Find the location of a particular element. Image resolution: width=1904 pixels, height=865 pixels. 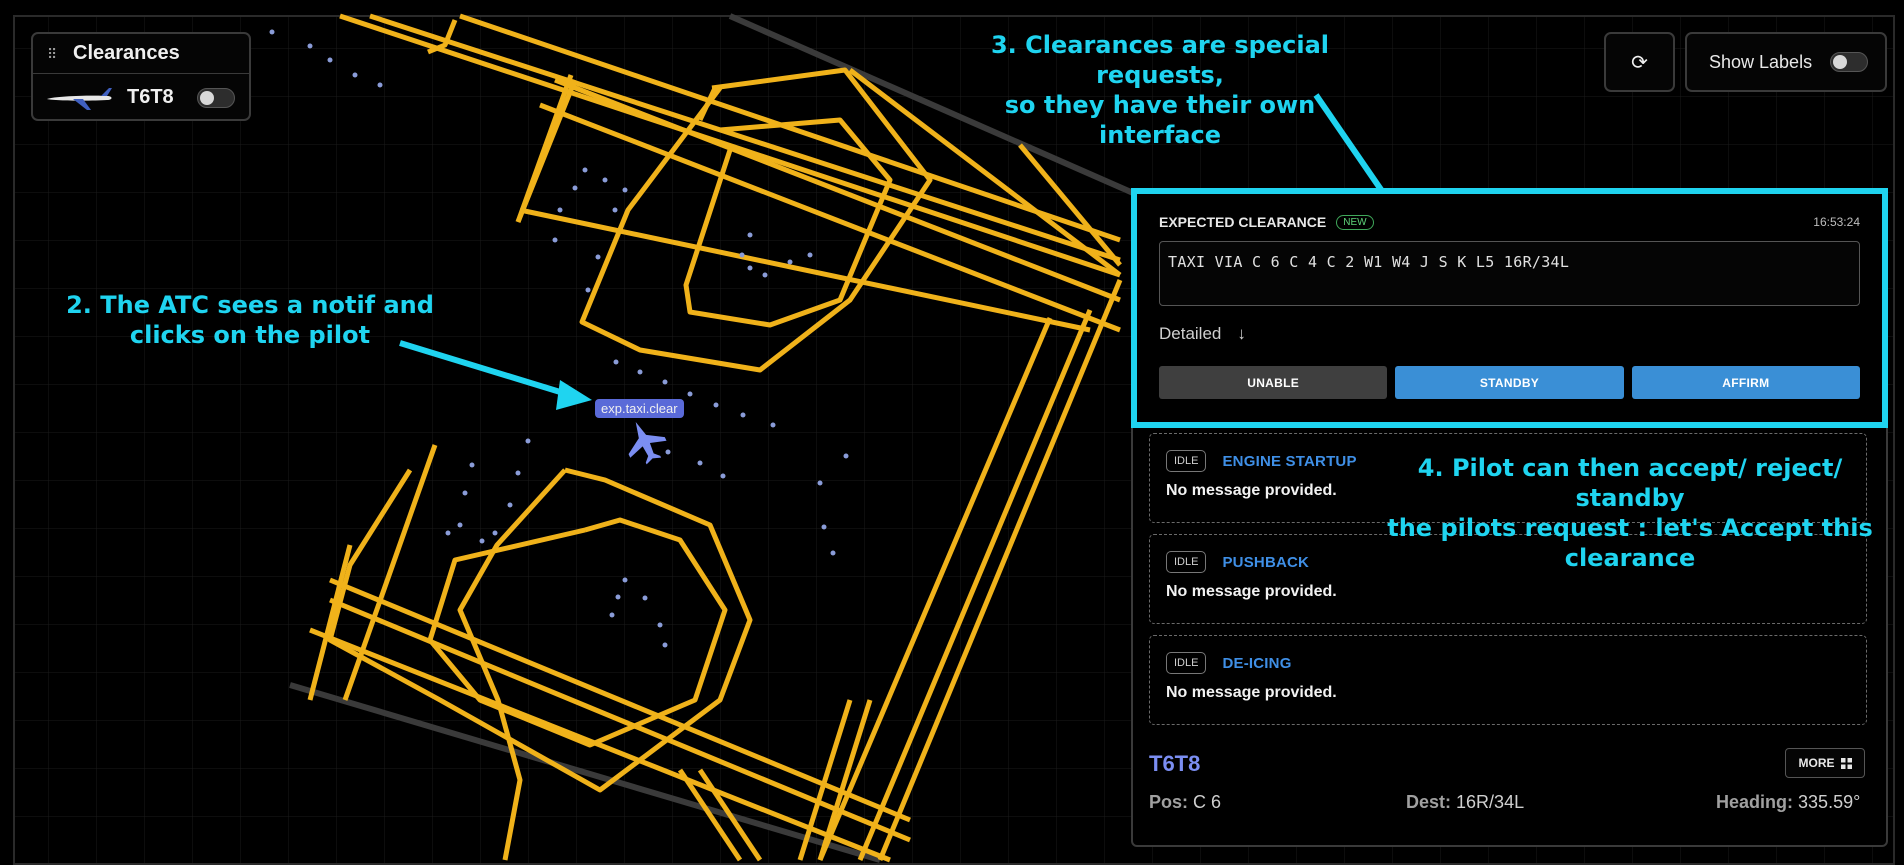

info-destination: Dest: 16R/34L is located at coordinates (1465, 802).